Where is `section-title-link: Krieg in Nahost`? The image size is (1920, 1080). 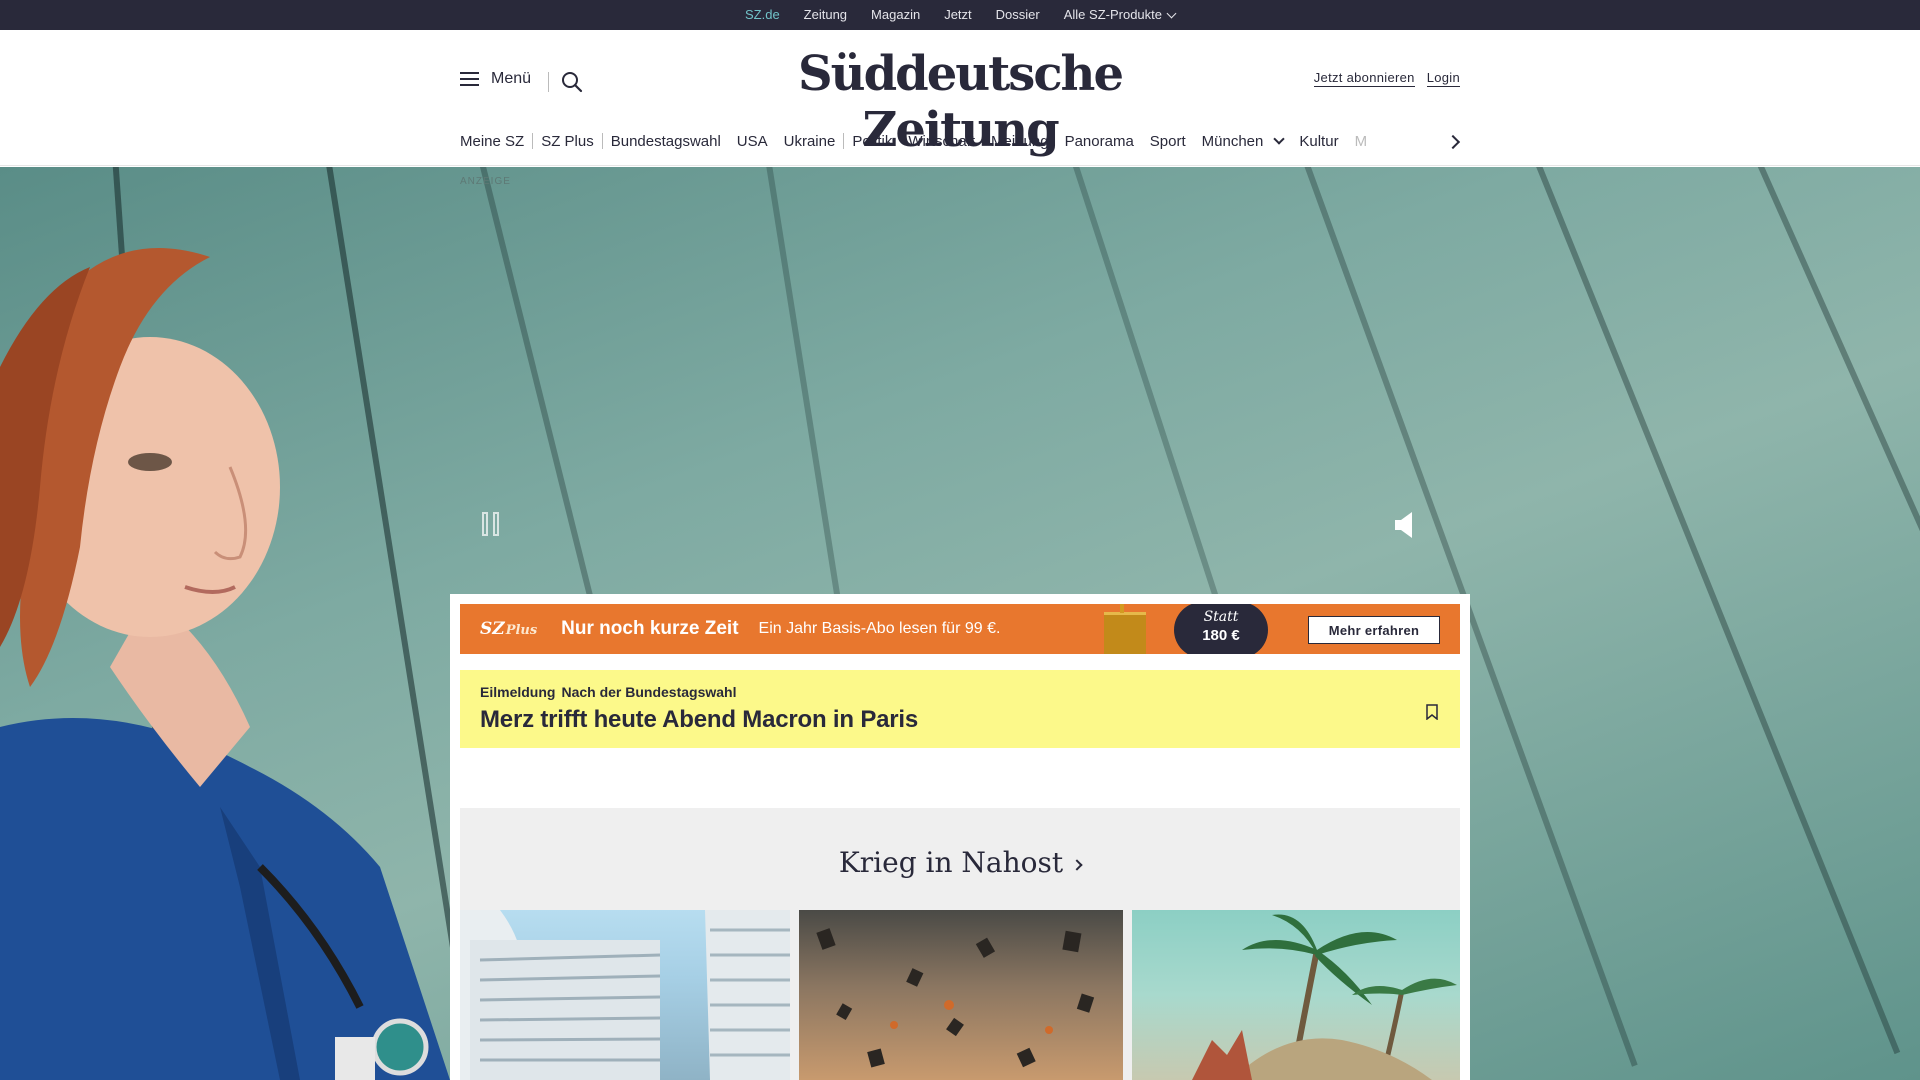
section-title-link: Krieg in Nahost is located at coordinates (960, 862).